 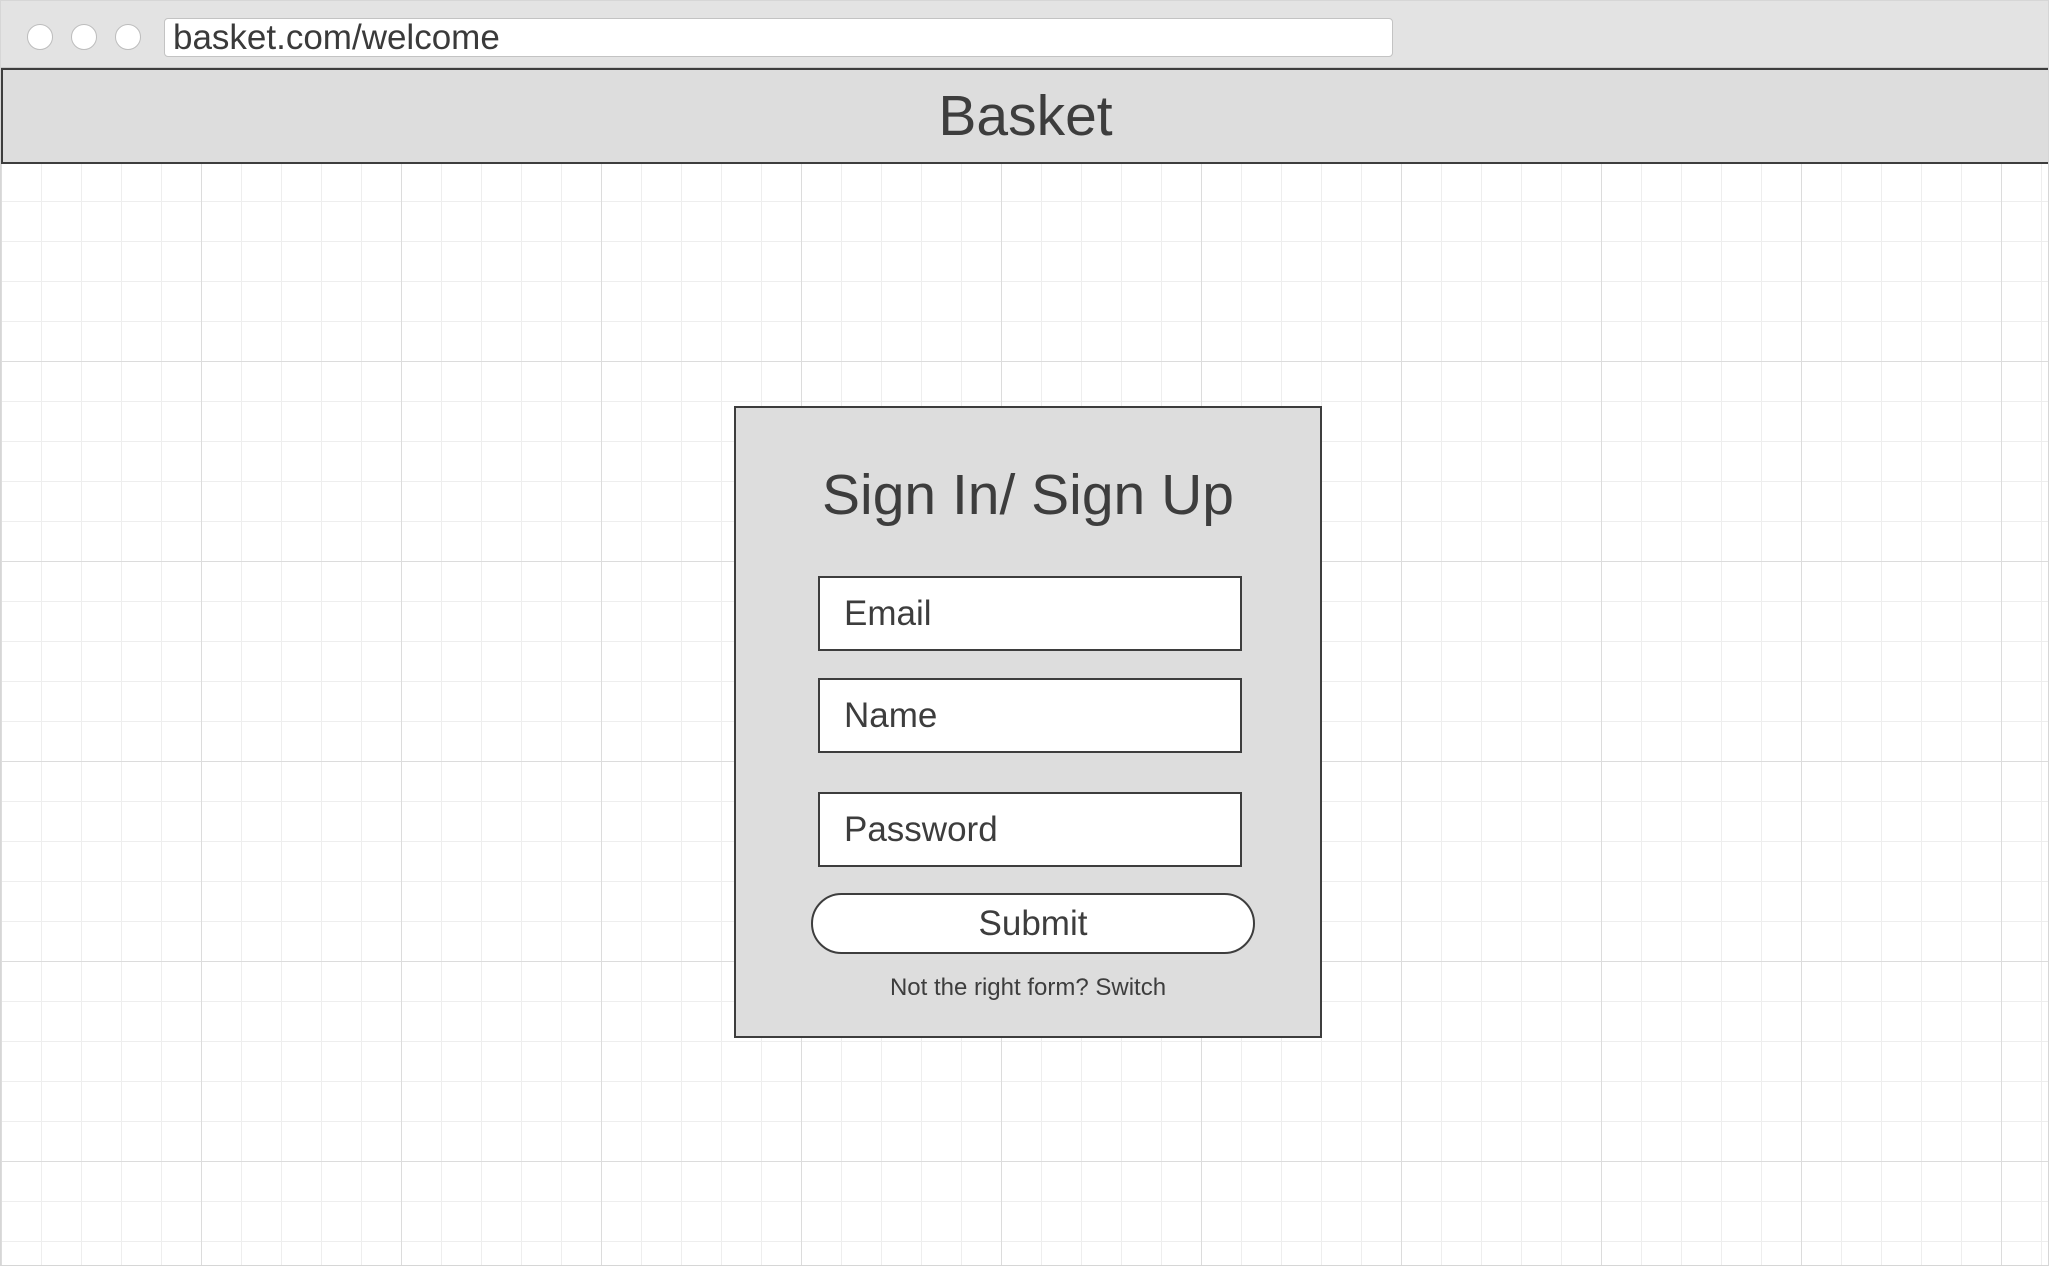 I want to click on close-window-button, so click(x=40, y=37).